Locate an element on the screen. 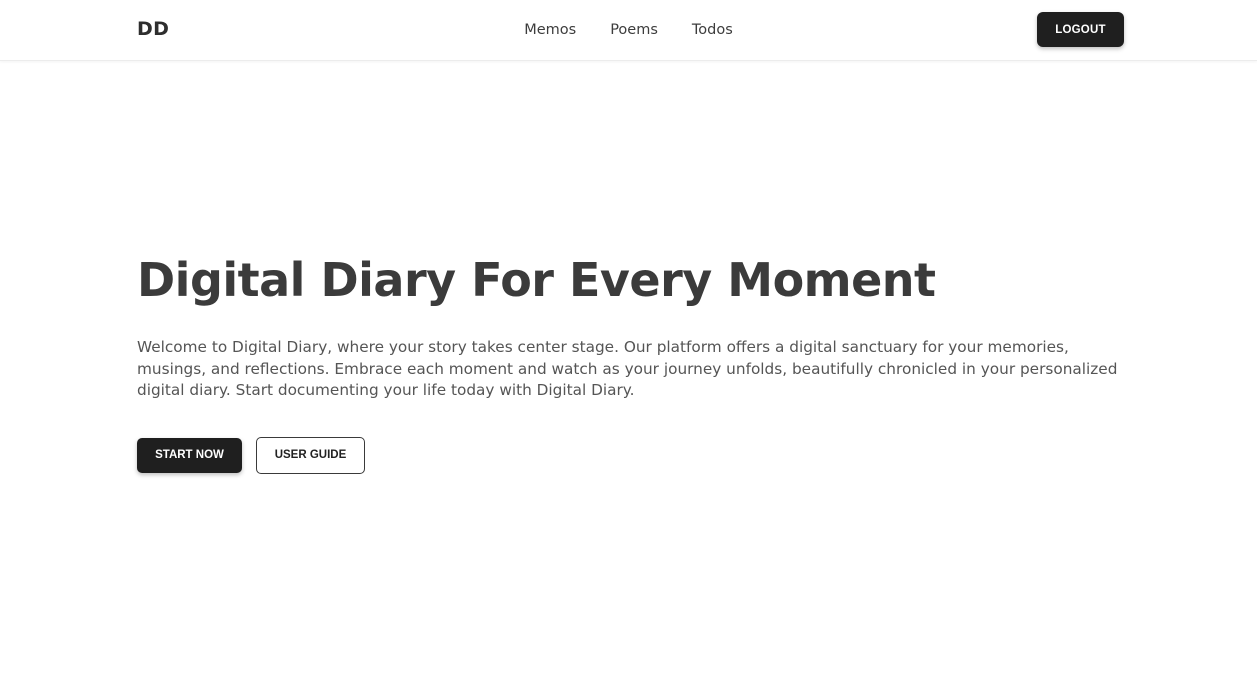 The height and width of the screenshot is (697, 1257). start-now-button: START NOW is located at coordinates (189, 455).